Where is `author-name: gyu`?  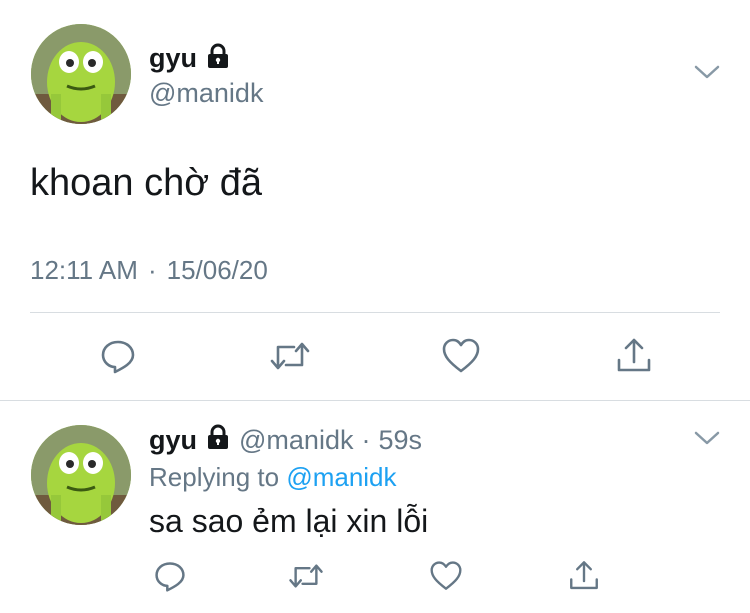 author-name: gyu is located at coordinates (173, 58).